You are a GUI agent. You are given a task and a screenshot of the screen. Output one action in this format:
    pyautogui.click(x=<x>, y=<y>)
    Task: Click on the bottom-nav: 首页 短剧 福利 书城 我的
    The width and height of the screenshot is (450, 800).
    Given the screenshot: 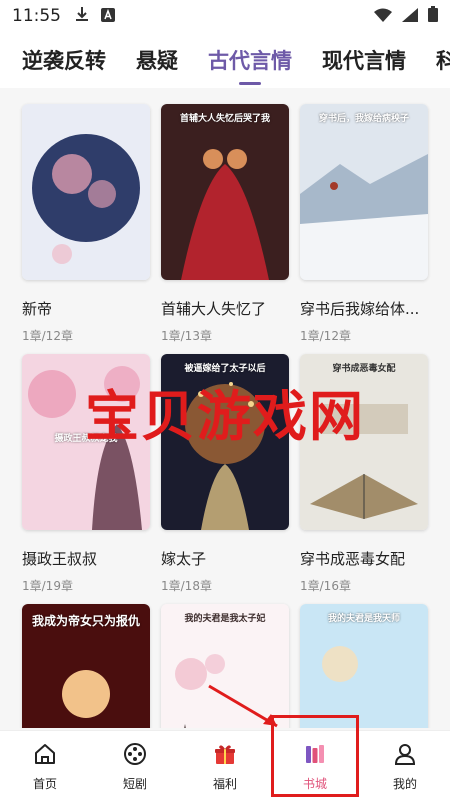 What is the action you would take?
    pyautogui.click(x=225, y=765)
    